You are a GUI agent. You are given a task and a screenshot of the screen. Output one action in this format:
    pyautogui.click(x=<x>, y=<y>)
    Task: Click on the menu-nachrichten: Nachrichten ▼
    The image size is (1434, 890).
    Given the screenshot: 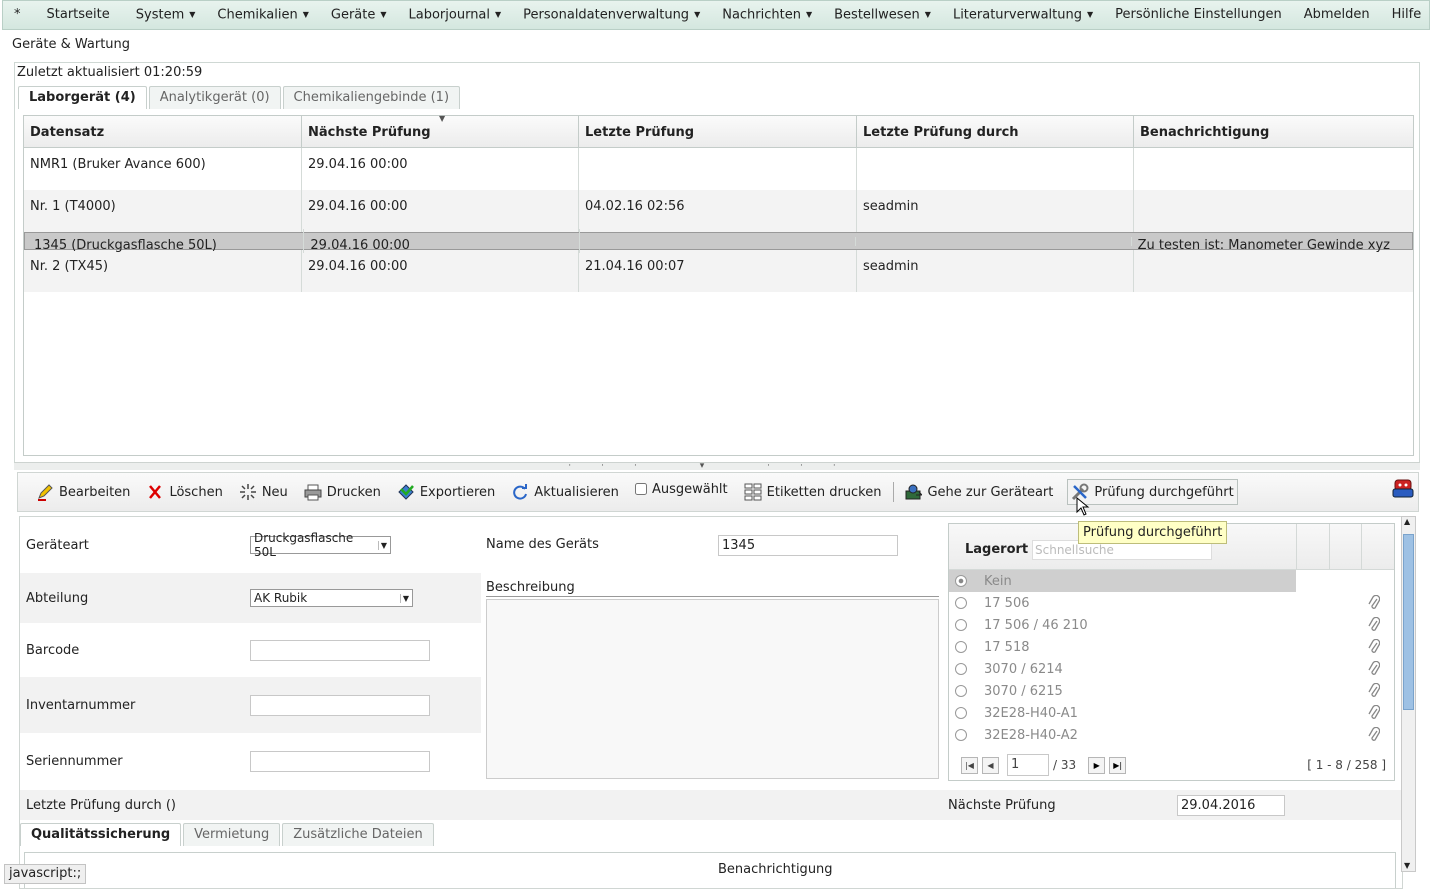 What is the action you would take?
    pyautogui.click(x=767, y=15)
    